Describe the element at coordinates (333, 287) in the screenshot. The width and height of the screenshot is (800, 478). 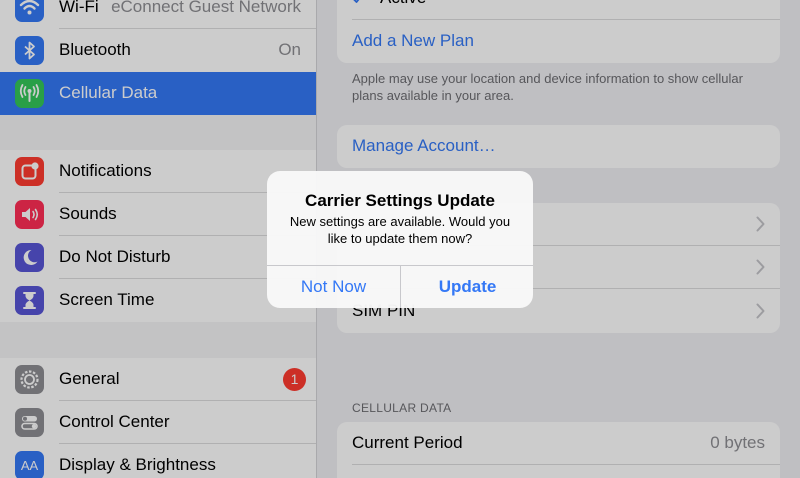
I see `not-now-button: Not Now` at that location.